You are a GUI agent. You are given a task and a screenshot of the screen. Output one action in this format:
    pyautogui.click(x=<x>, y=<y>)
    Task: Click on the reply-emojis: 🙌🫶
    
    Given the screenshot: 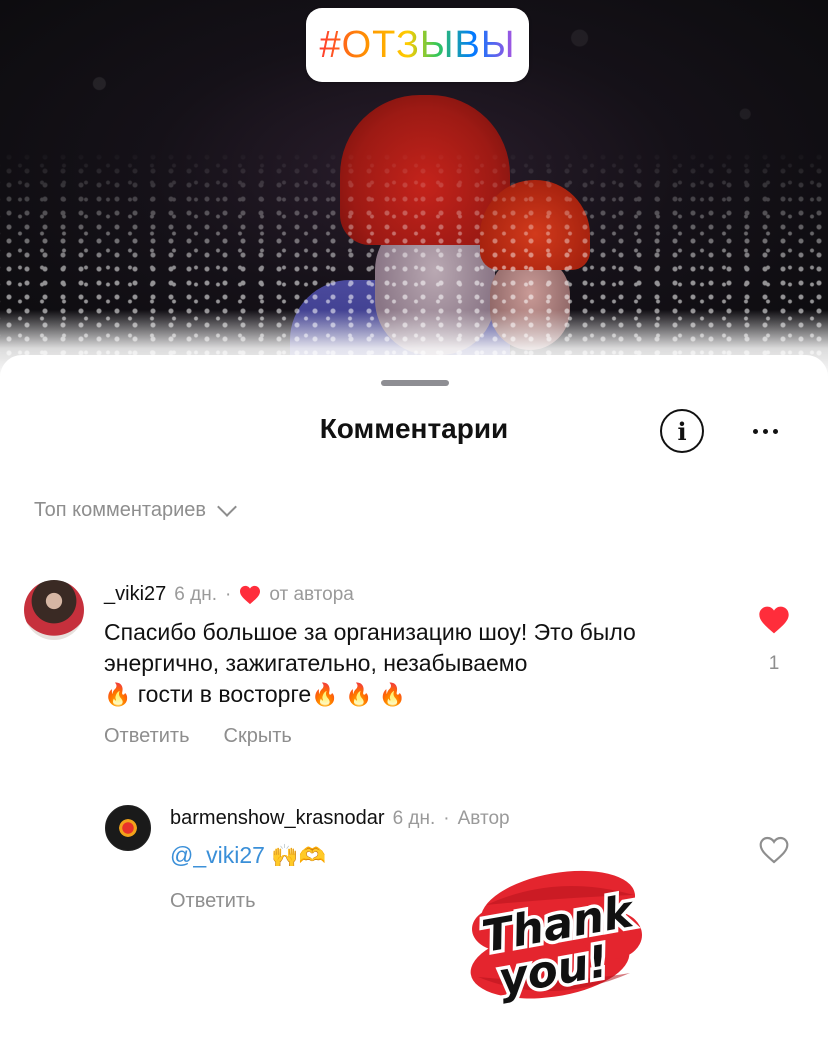 What is the action you would take?
    pyautogui.click(x=299, y=856)
    